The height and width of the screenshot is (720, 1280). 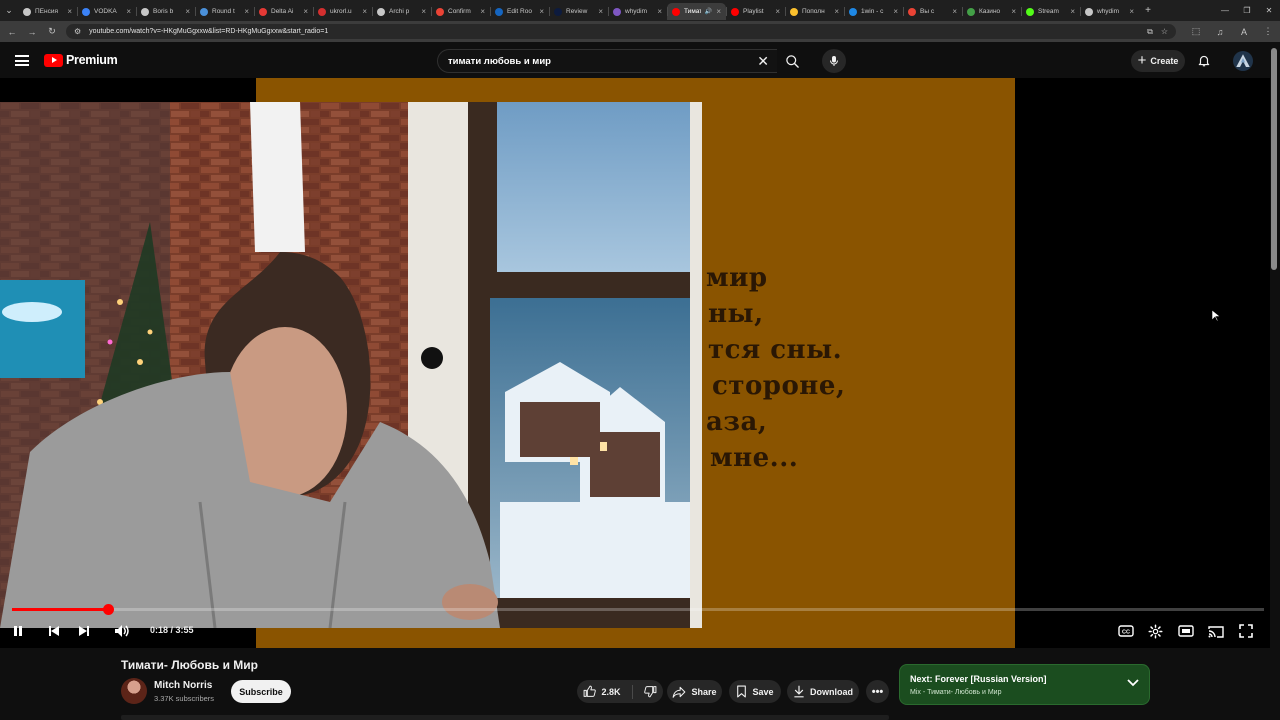 What do you see at coordinates (1186, 631) in the screenshot?
I see `theater-mode-button` at bounding box center [1186, 631].